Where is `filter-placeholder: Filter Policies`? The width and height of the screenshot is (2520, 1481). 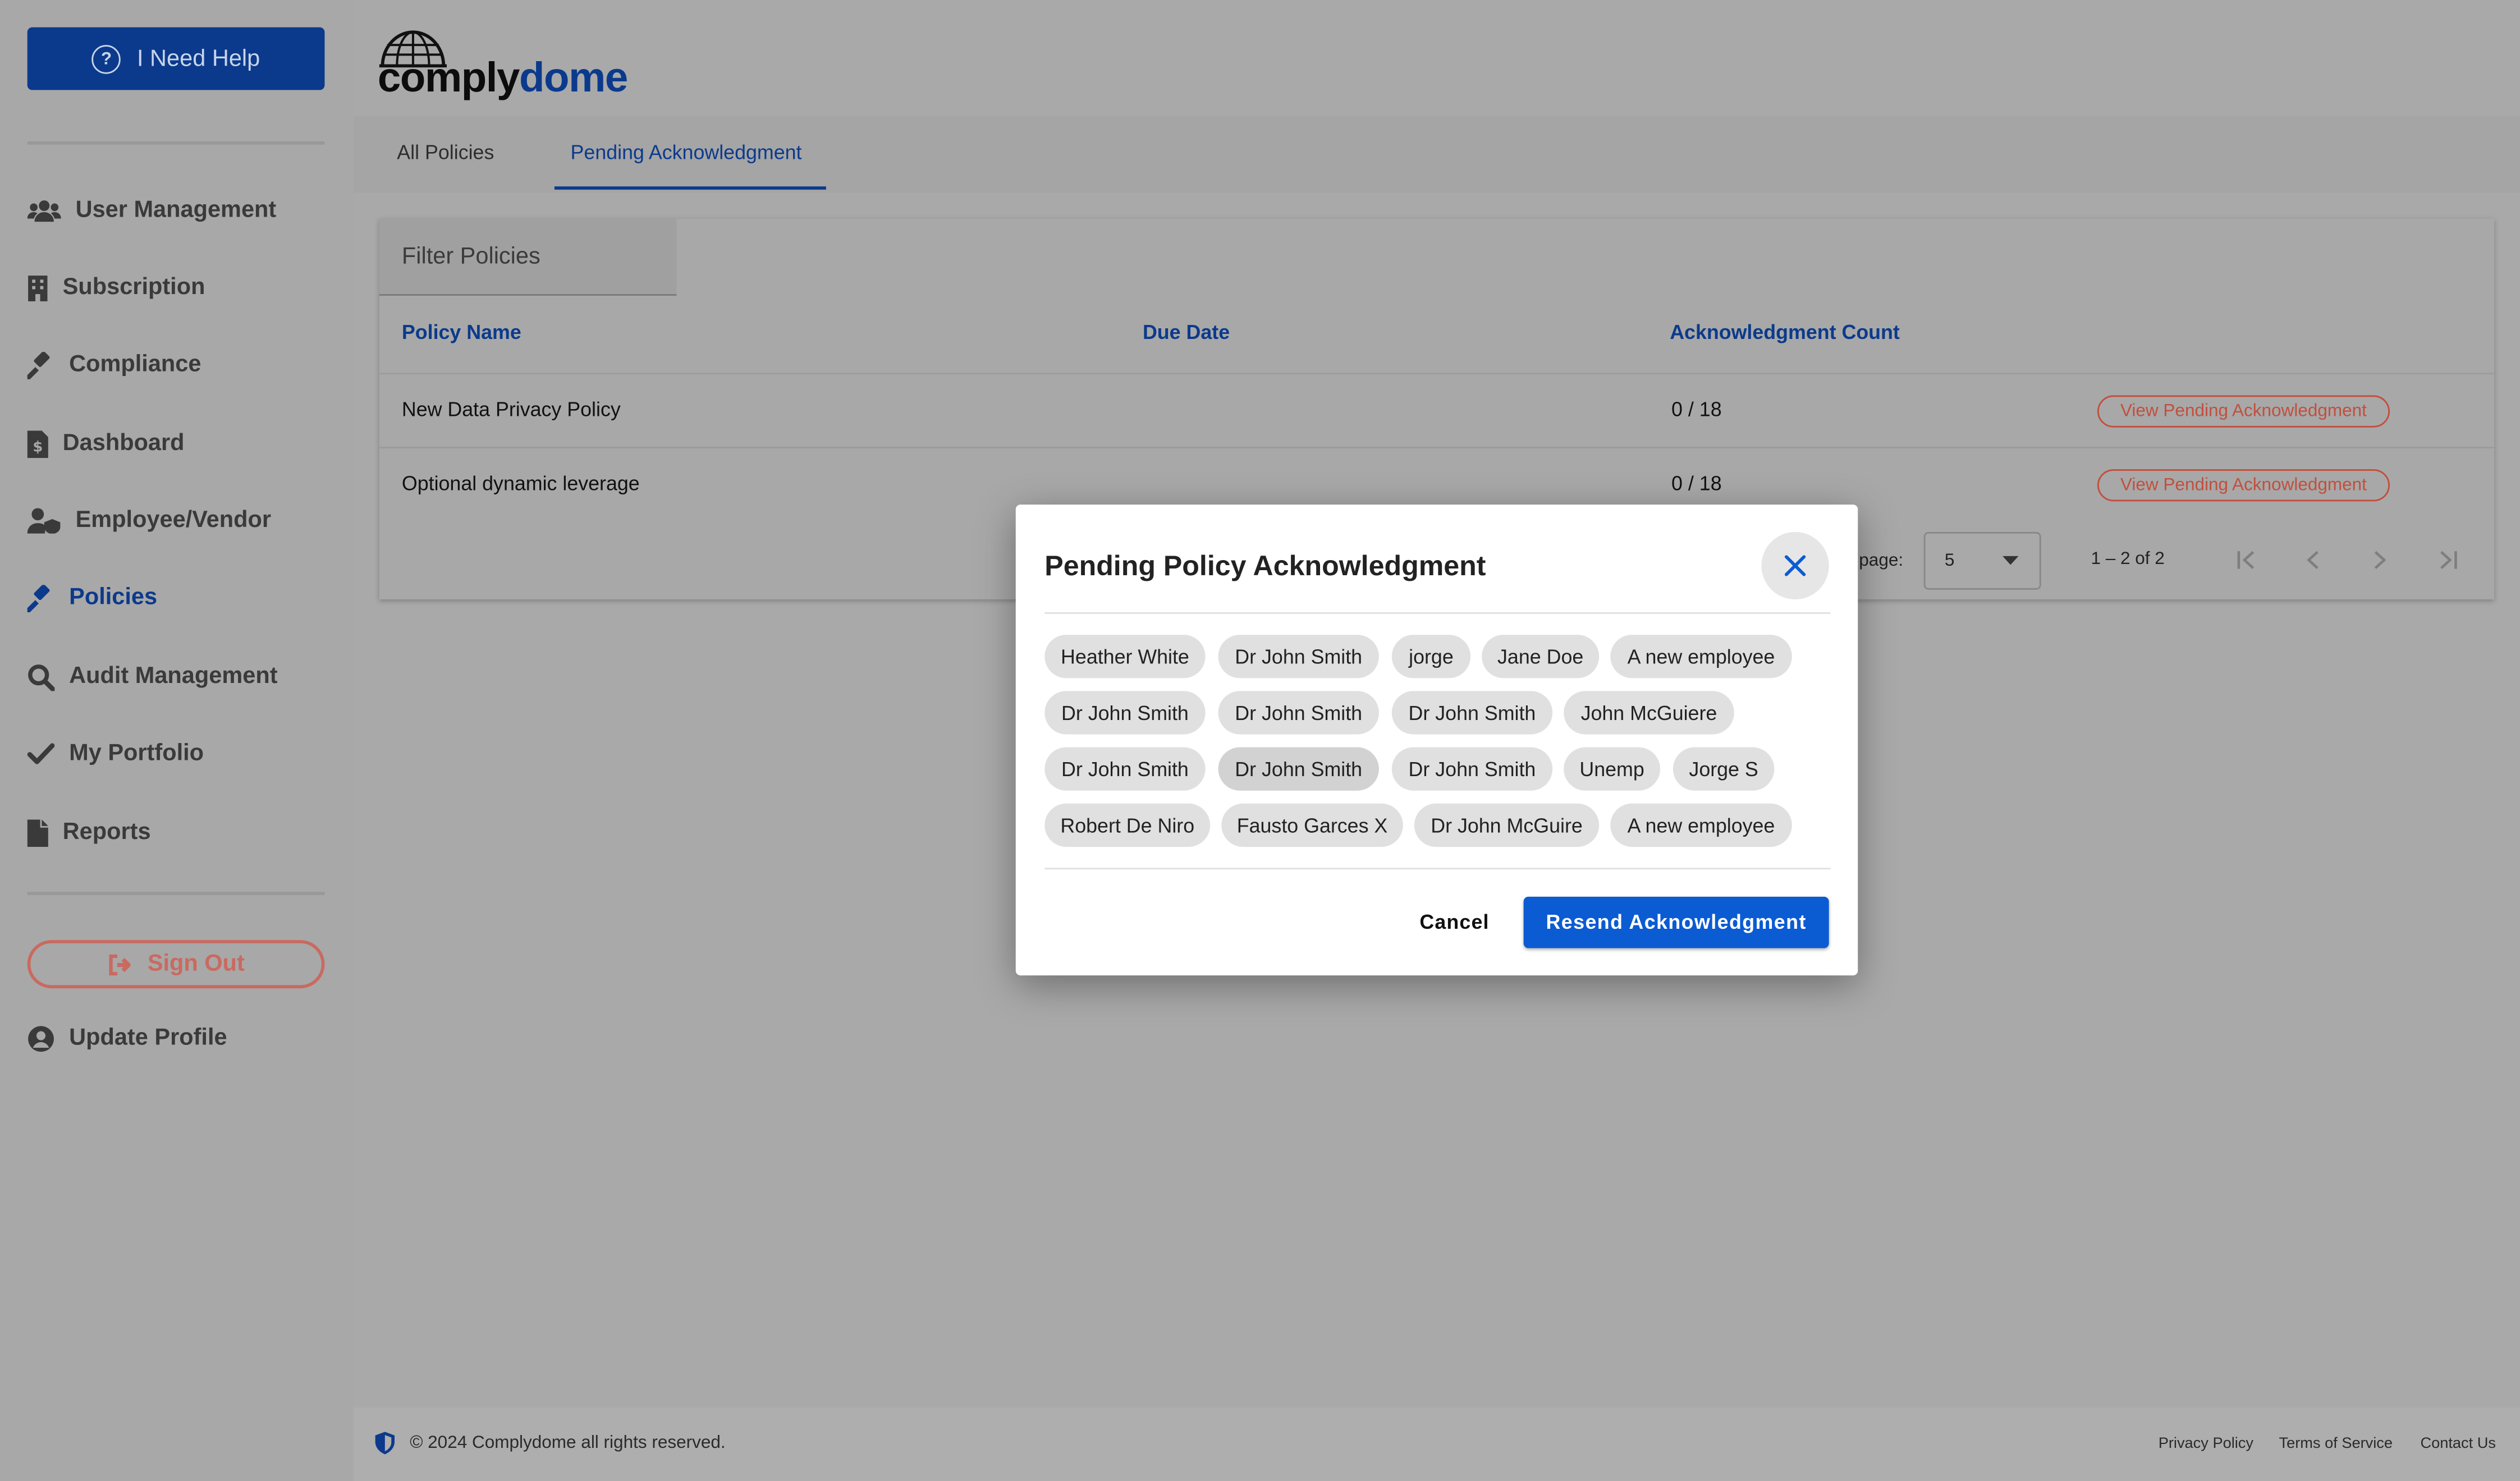 filter-placeholder: Filter Policies is located at coordinates (470, 256).